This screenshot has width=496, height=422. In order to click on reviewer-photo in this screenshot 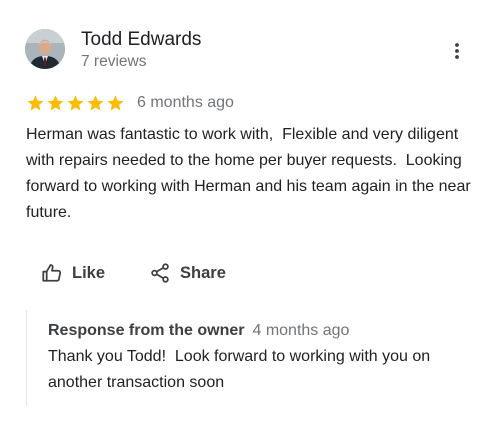, I will do `click(45, 49)`.